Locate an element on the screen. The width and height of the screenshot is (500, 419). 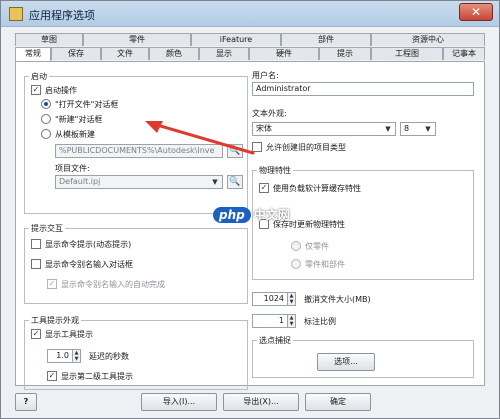
enable-startup-checkbox: ✓ is located at coordinates (36, 90).